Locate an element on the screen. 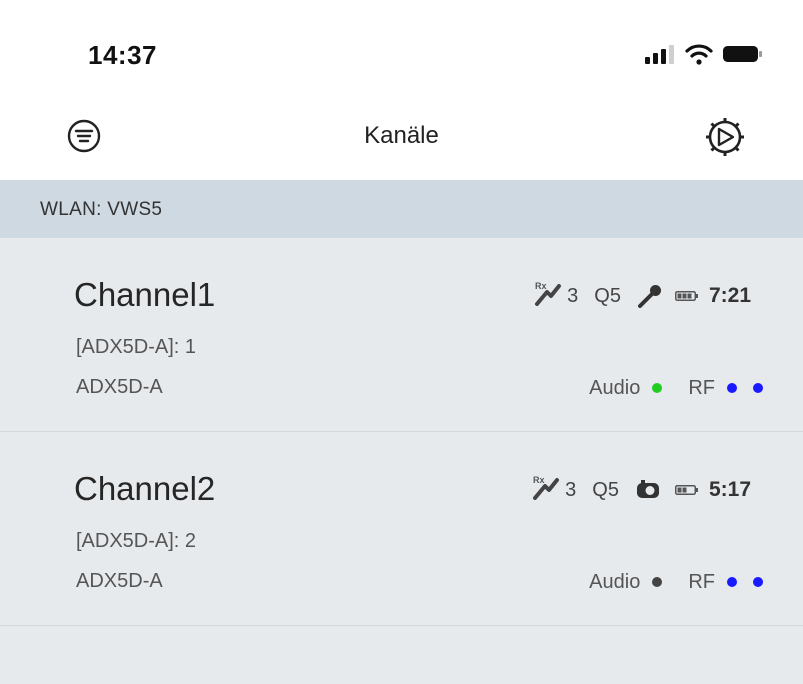  bodypack-icon is located at coordinates (649, 490).